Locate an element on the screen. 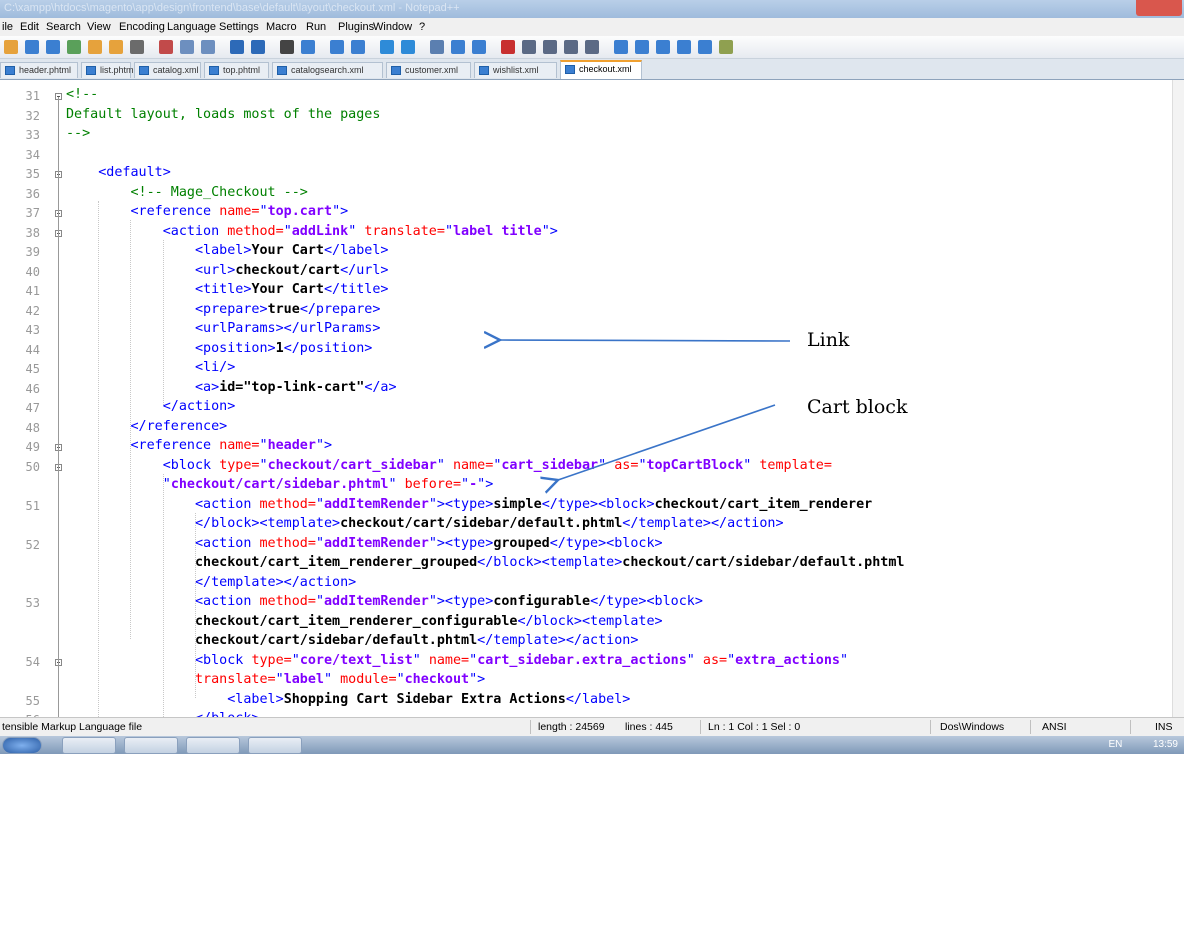  status-insert-mode: INS is located at coordinates (1164, 727).